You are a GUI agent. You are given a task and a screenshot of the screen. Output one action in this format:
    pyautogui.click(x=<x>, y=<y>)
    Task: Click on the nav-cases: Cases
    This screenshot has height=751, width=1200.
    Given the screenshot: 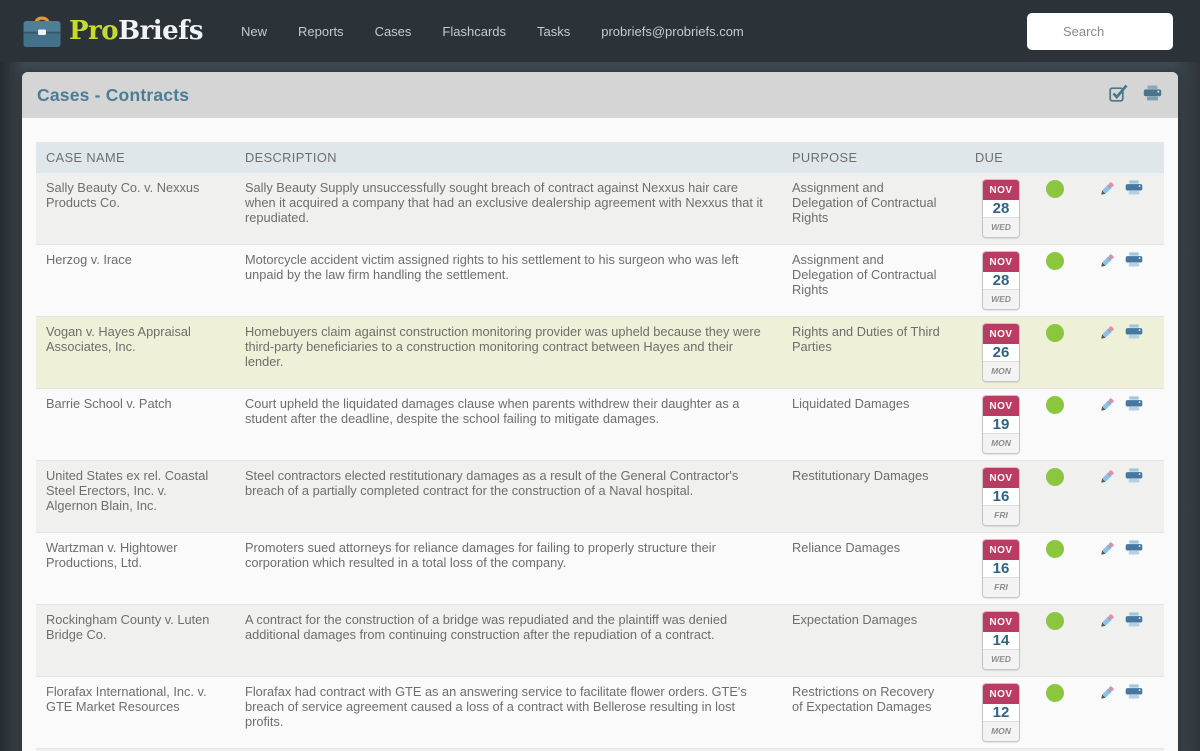 What is the action you would take?
    pyautogui.click(x=393, y=31)
    